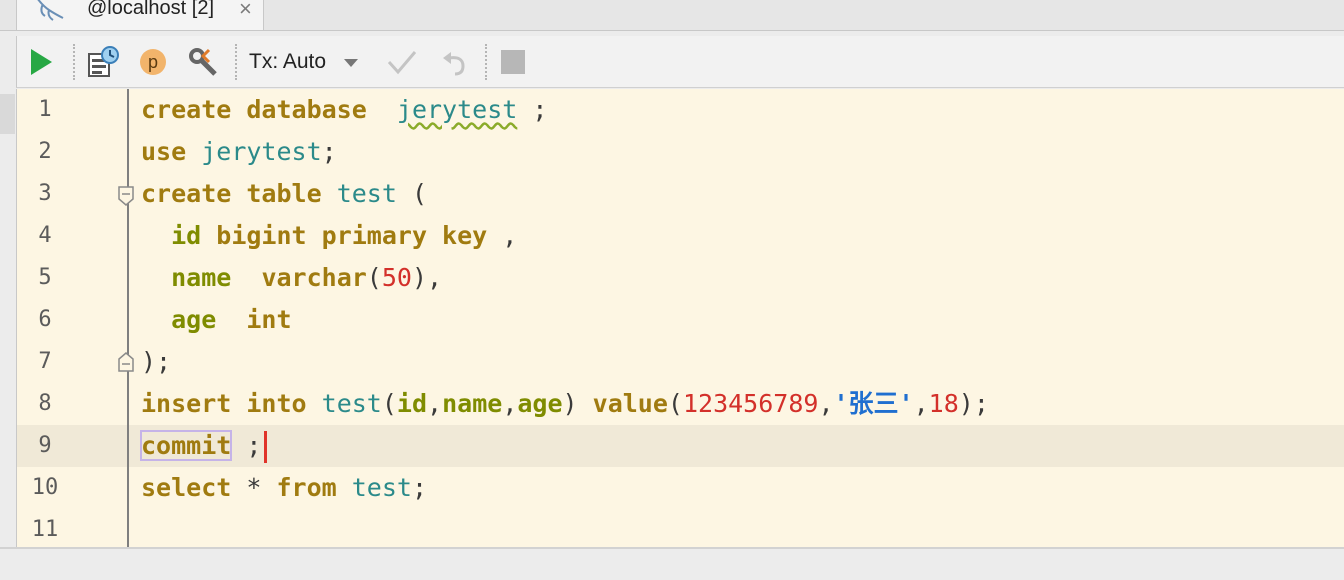 This screenshot has width=1344, height=580. What do you see at coordinates (203, 62) in the screenshot?
I see `wrench-icon` at bounding box center [203, 62].